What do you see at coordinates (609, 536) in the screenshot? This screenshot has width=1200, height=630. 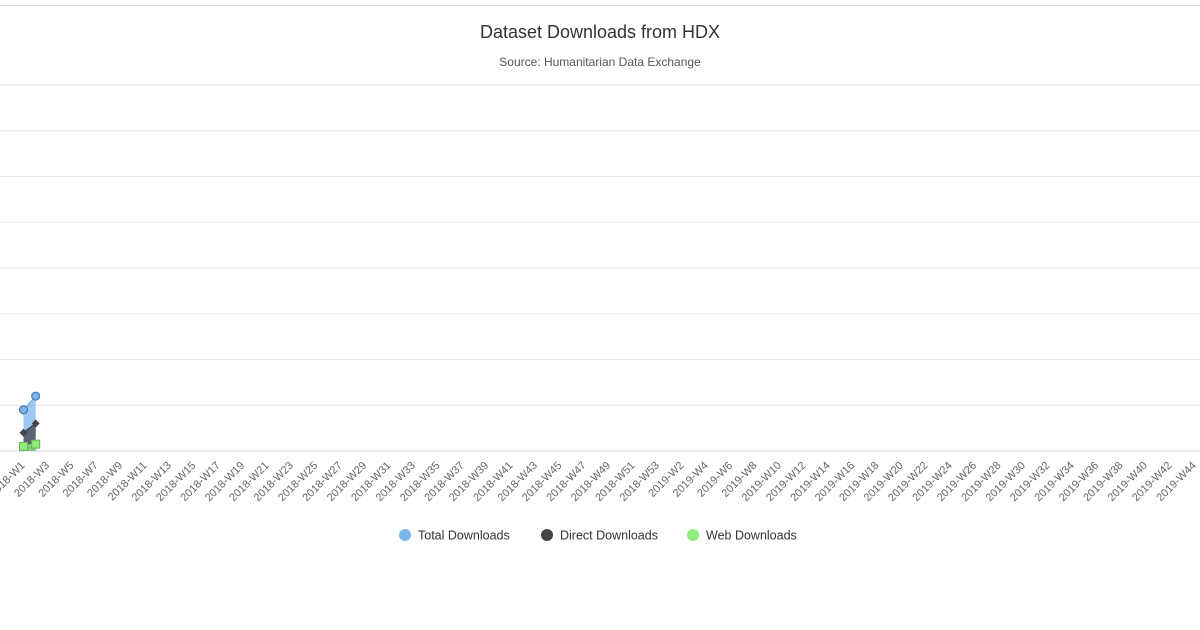 I see `legend-label: Direct Downloads` at bounding box center [609, 536].